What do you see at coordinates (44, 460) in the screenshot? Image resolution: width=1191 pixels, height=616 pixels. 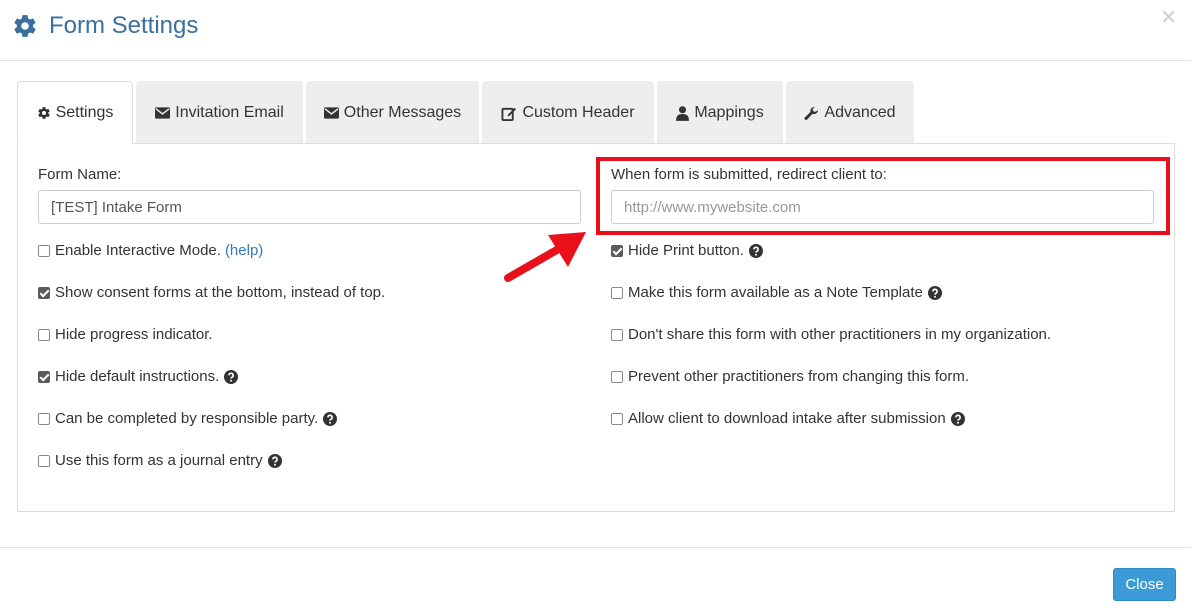 I see `journal-entry-checkbox` at bounding box center [44, 460].